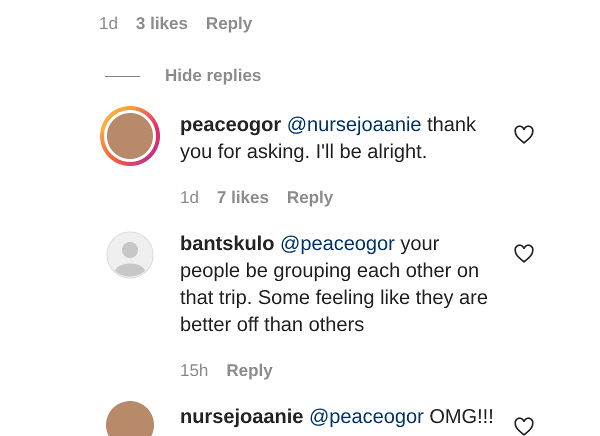 The width and height of the screenshot is (600, 436). Describe the element at coordinates (337, 417) in the screenshot. I see `comment-text: nursejoaanie @peaceogor OMG!!!` at that location.